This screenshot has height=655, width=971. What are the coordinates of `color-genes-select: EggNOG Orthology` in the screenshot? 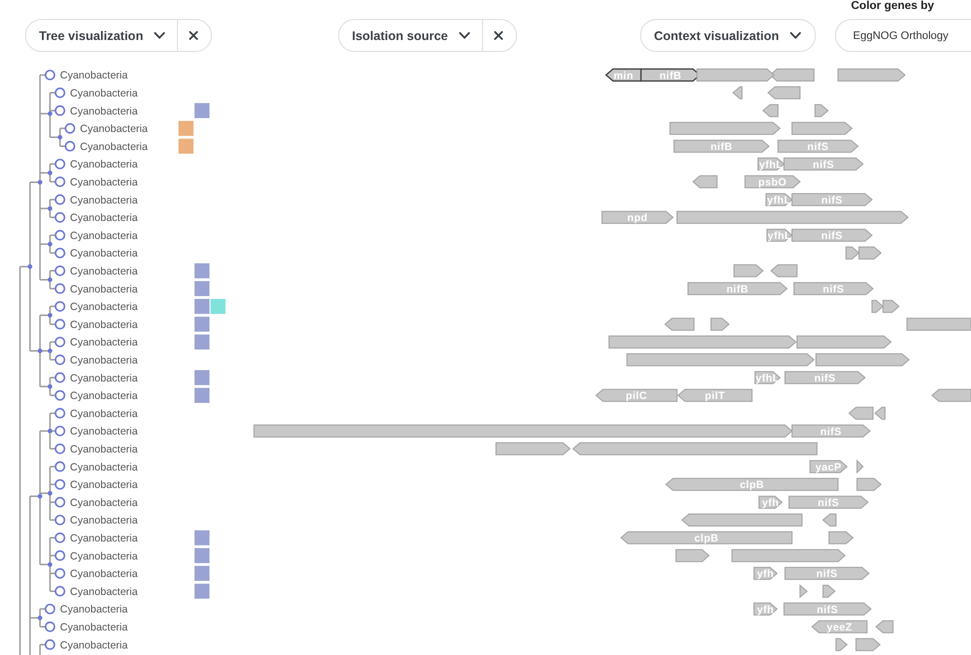 It's located at (903, 35).